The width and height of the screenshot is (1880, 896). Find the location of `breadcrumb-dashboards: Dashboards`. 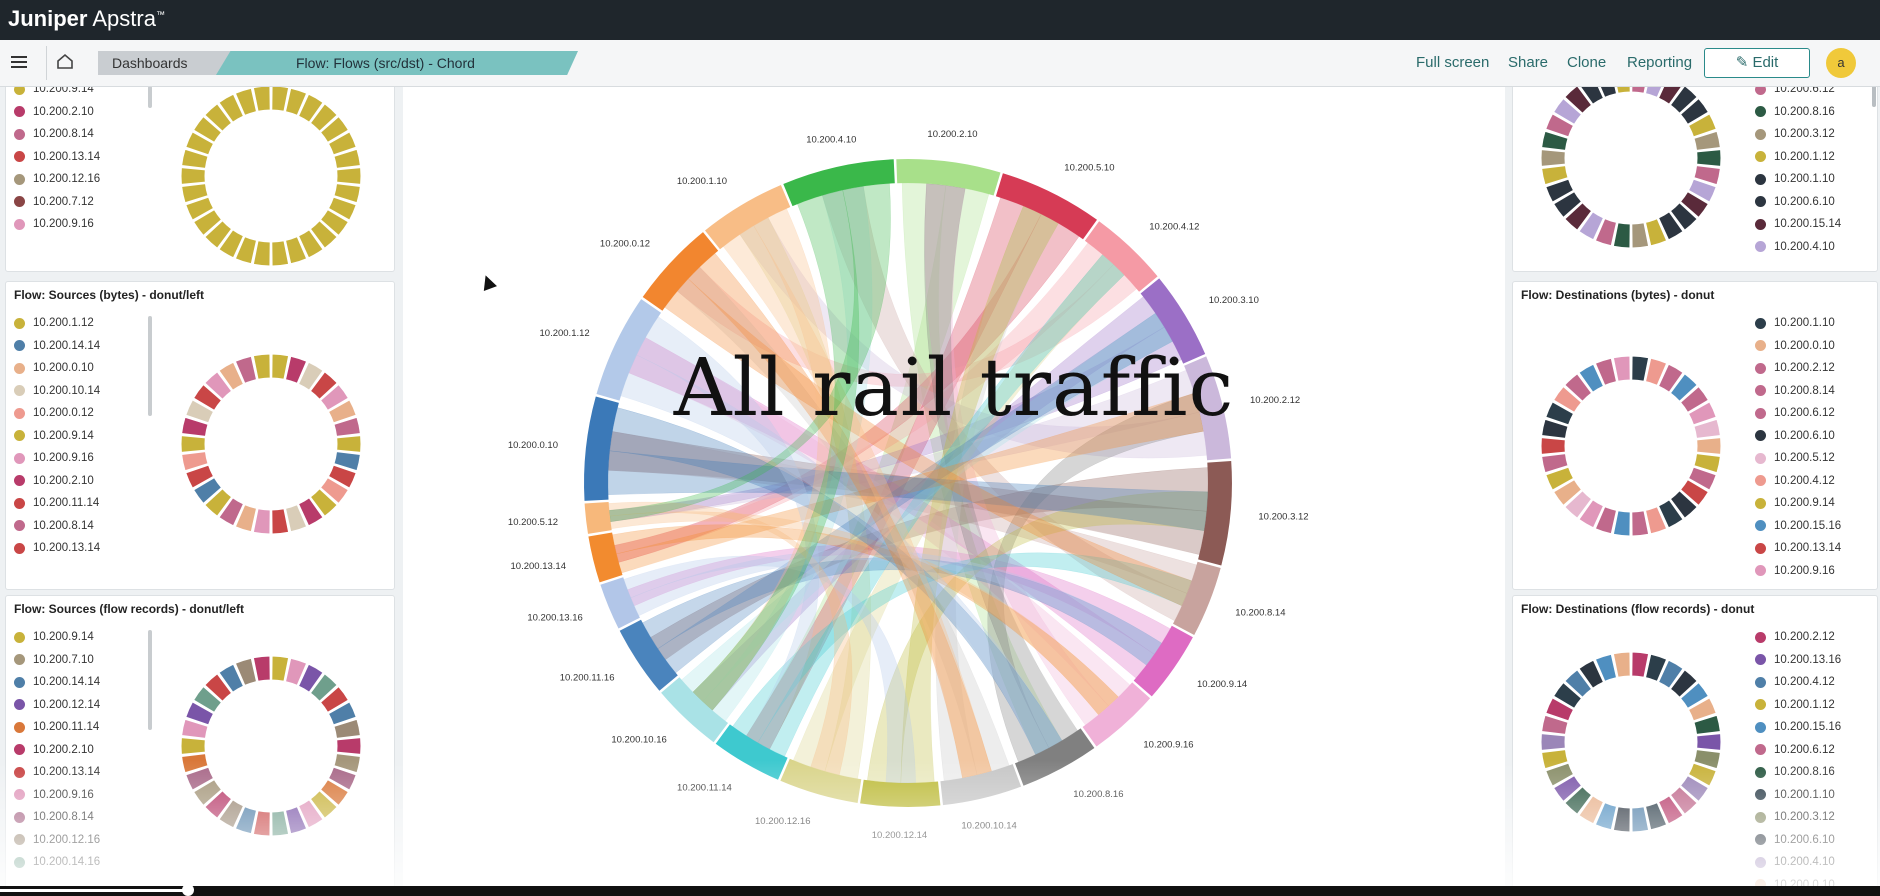

breadcrumb-dashboards: Dashboards is located at coordinates (166, 63).